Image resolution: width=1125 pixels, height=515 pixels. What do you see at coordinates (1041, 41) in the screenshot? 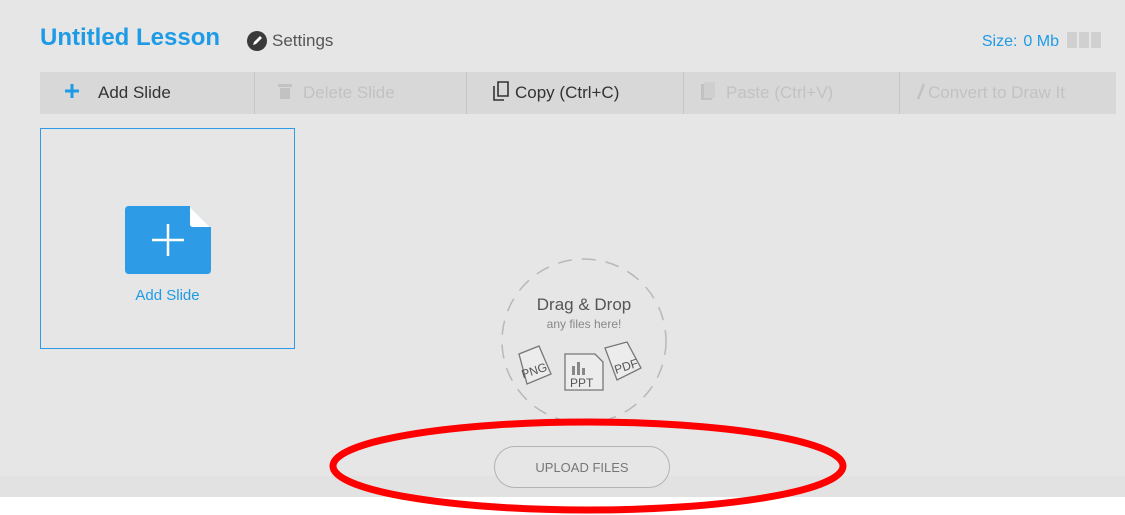
I see `size-value: 0 Mb` at bounding box center [1041, 41].